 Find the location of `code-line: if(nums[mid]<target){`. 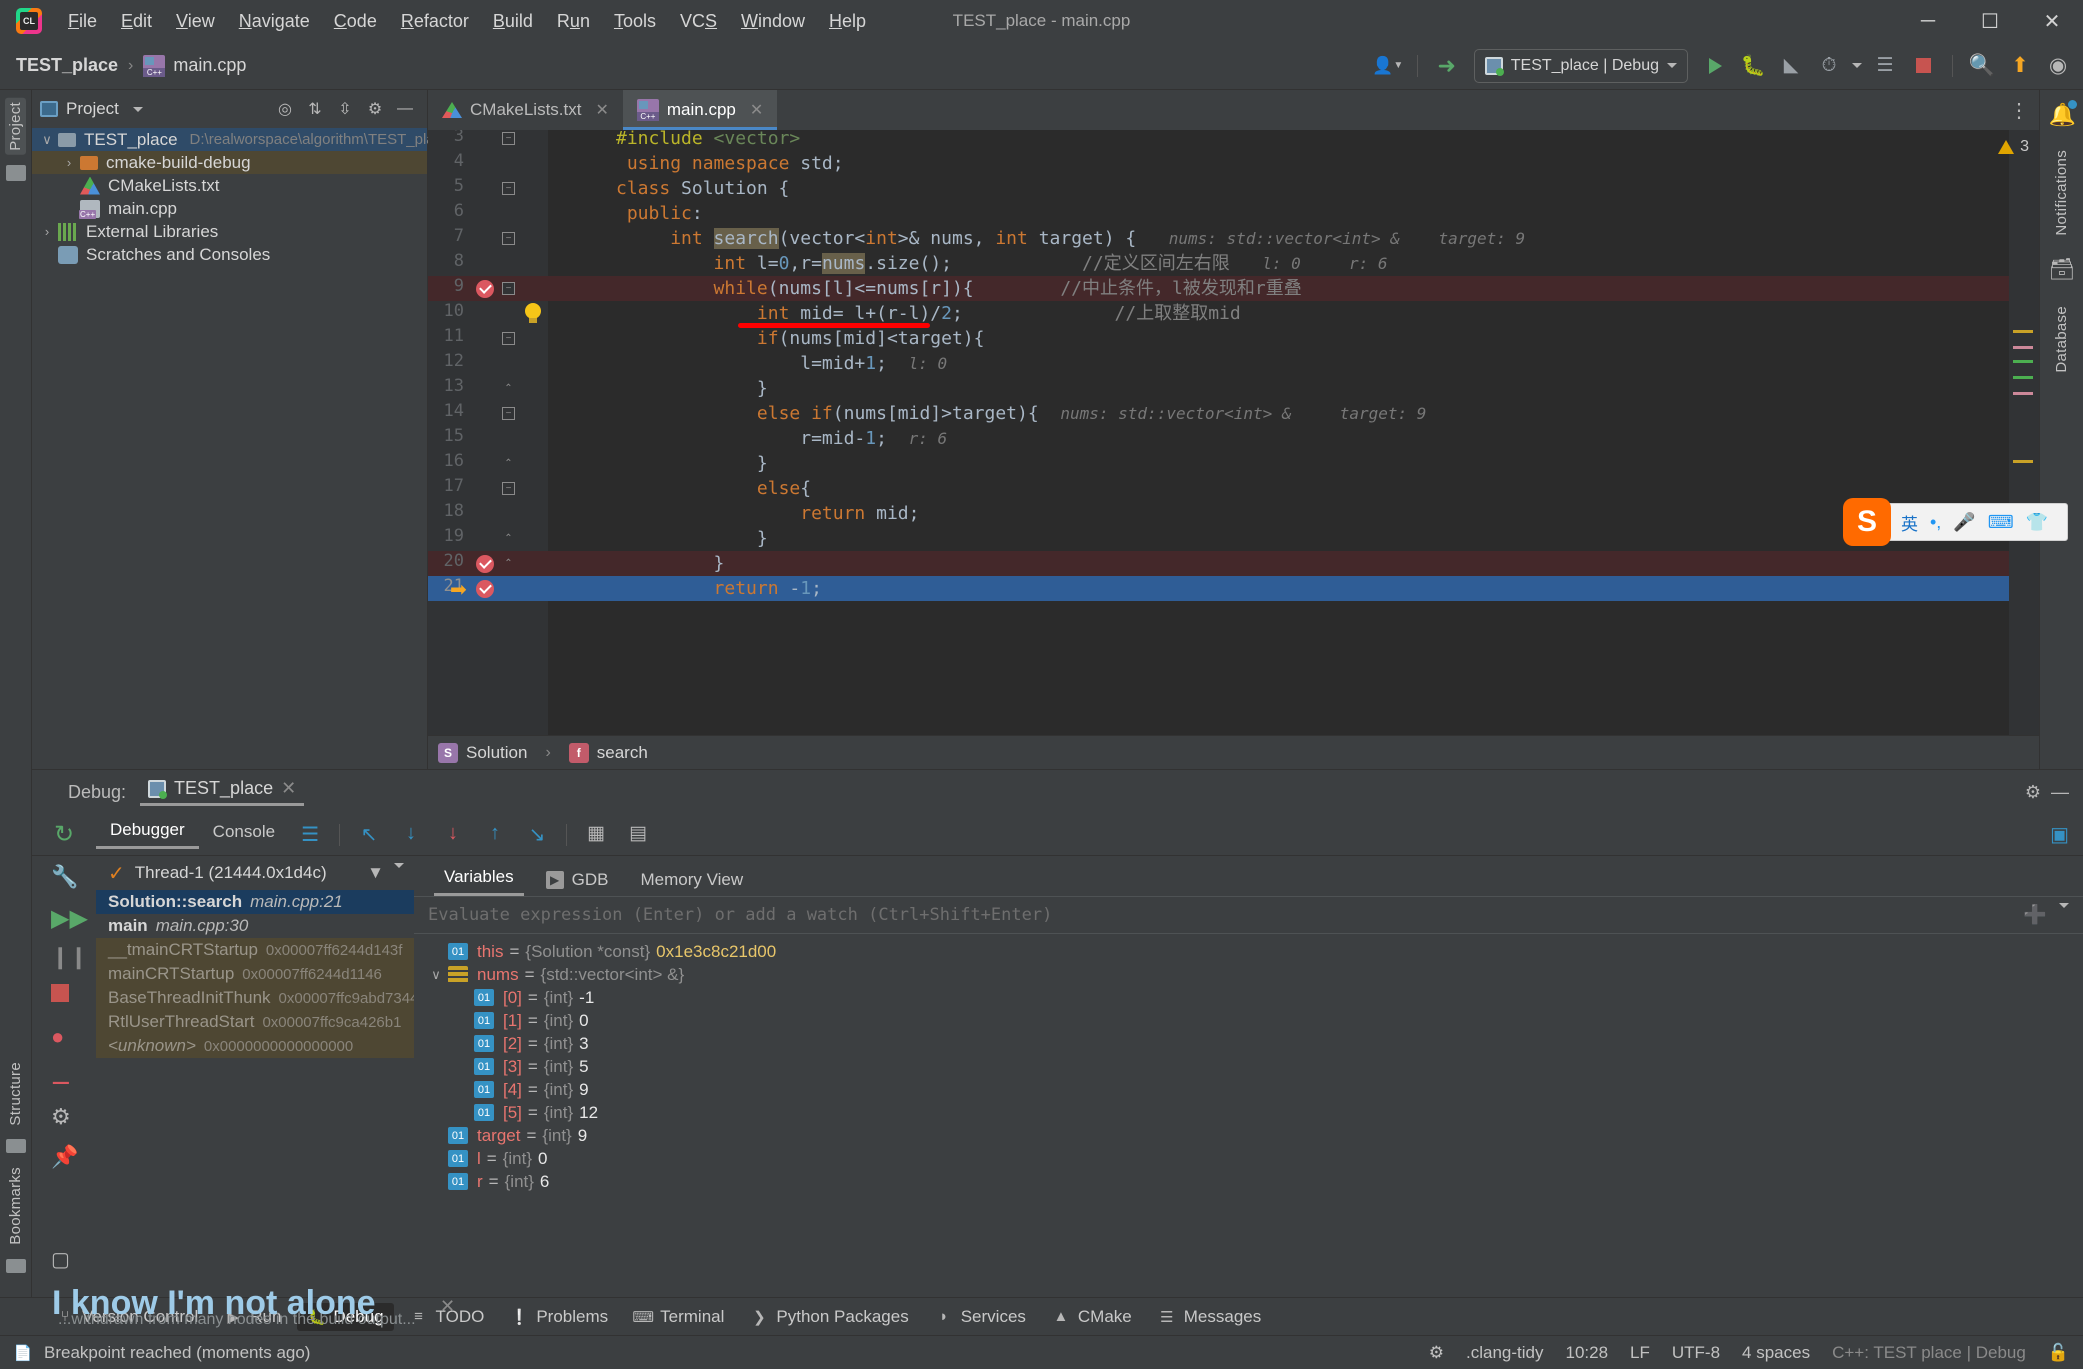

code-line: if(nums[mid]<target){ is located at coordinates (1278, 338).